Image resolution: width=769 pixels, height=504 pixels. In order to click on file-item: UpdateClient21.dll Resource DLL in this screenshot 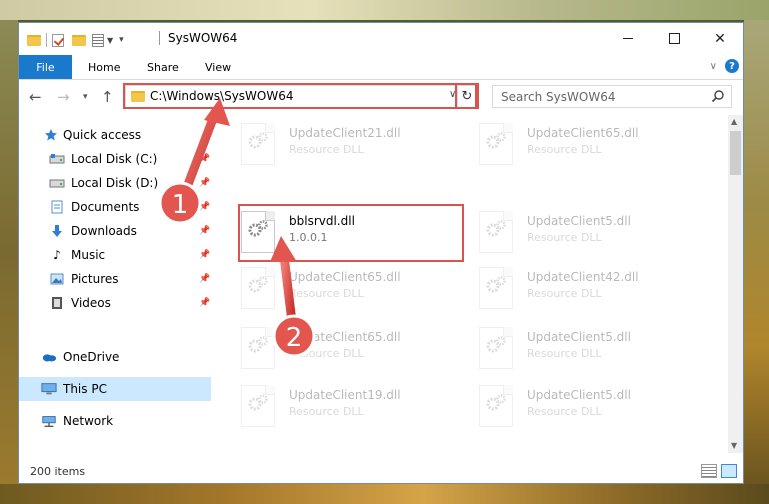, I will do `click(356, 144)`.